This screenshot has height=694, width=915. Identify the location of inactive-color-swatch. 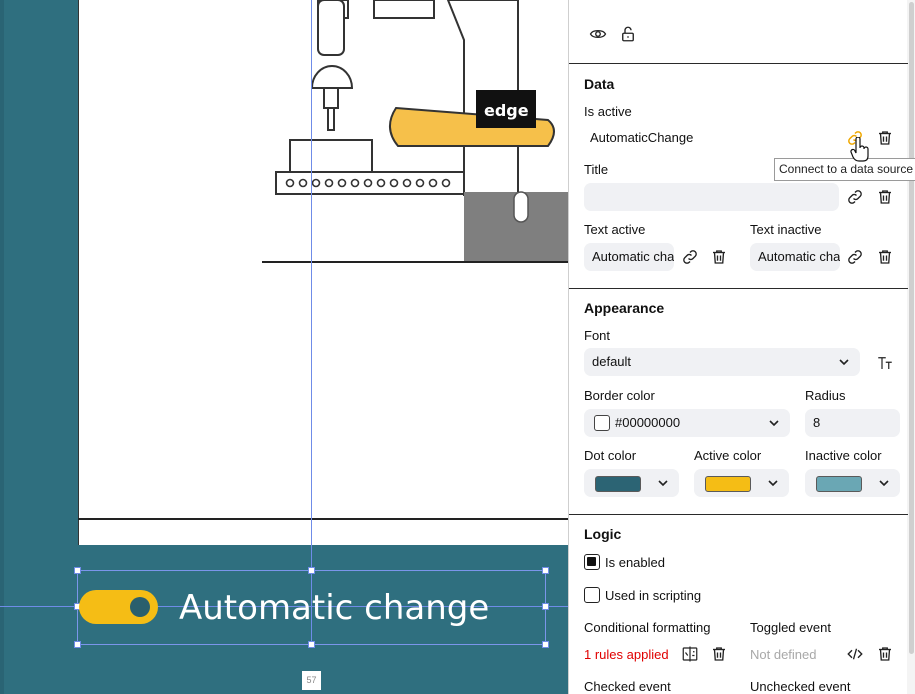
(839, 484).